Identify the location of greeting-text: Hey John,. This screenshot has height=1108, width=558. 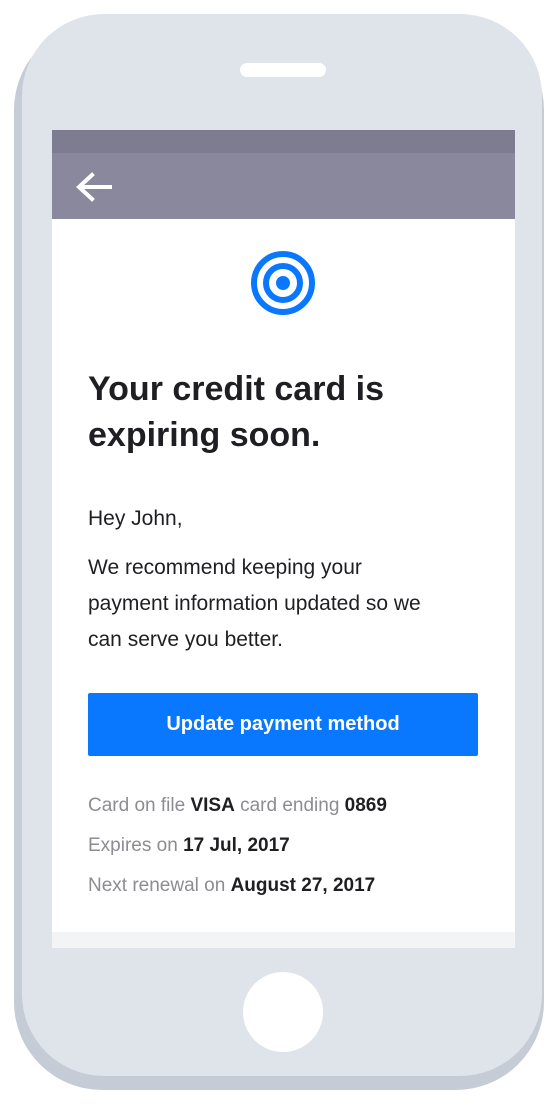
(135, 518).